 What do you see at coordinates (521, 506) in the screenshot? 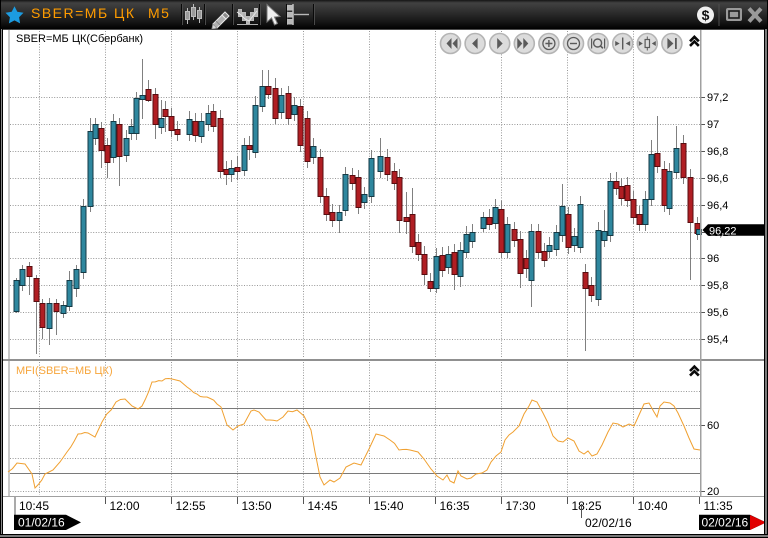
I see `svg-text: 17:30` at bounding box center [521, 506].